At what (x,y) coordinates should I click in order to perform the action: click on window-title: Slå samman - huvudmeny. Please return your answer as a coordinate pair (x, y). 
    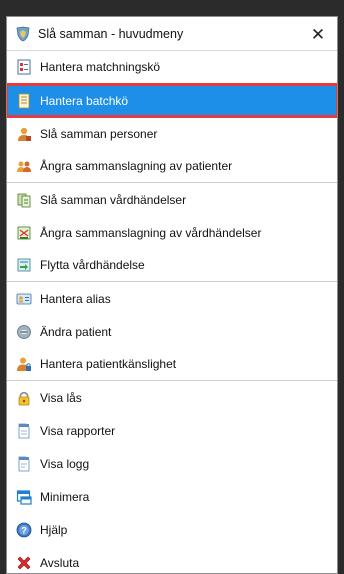
    Looking at the image, I should click on (111, 33).